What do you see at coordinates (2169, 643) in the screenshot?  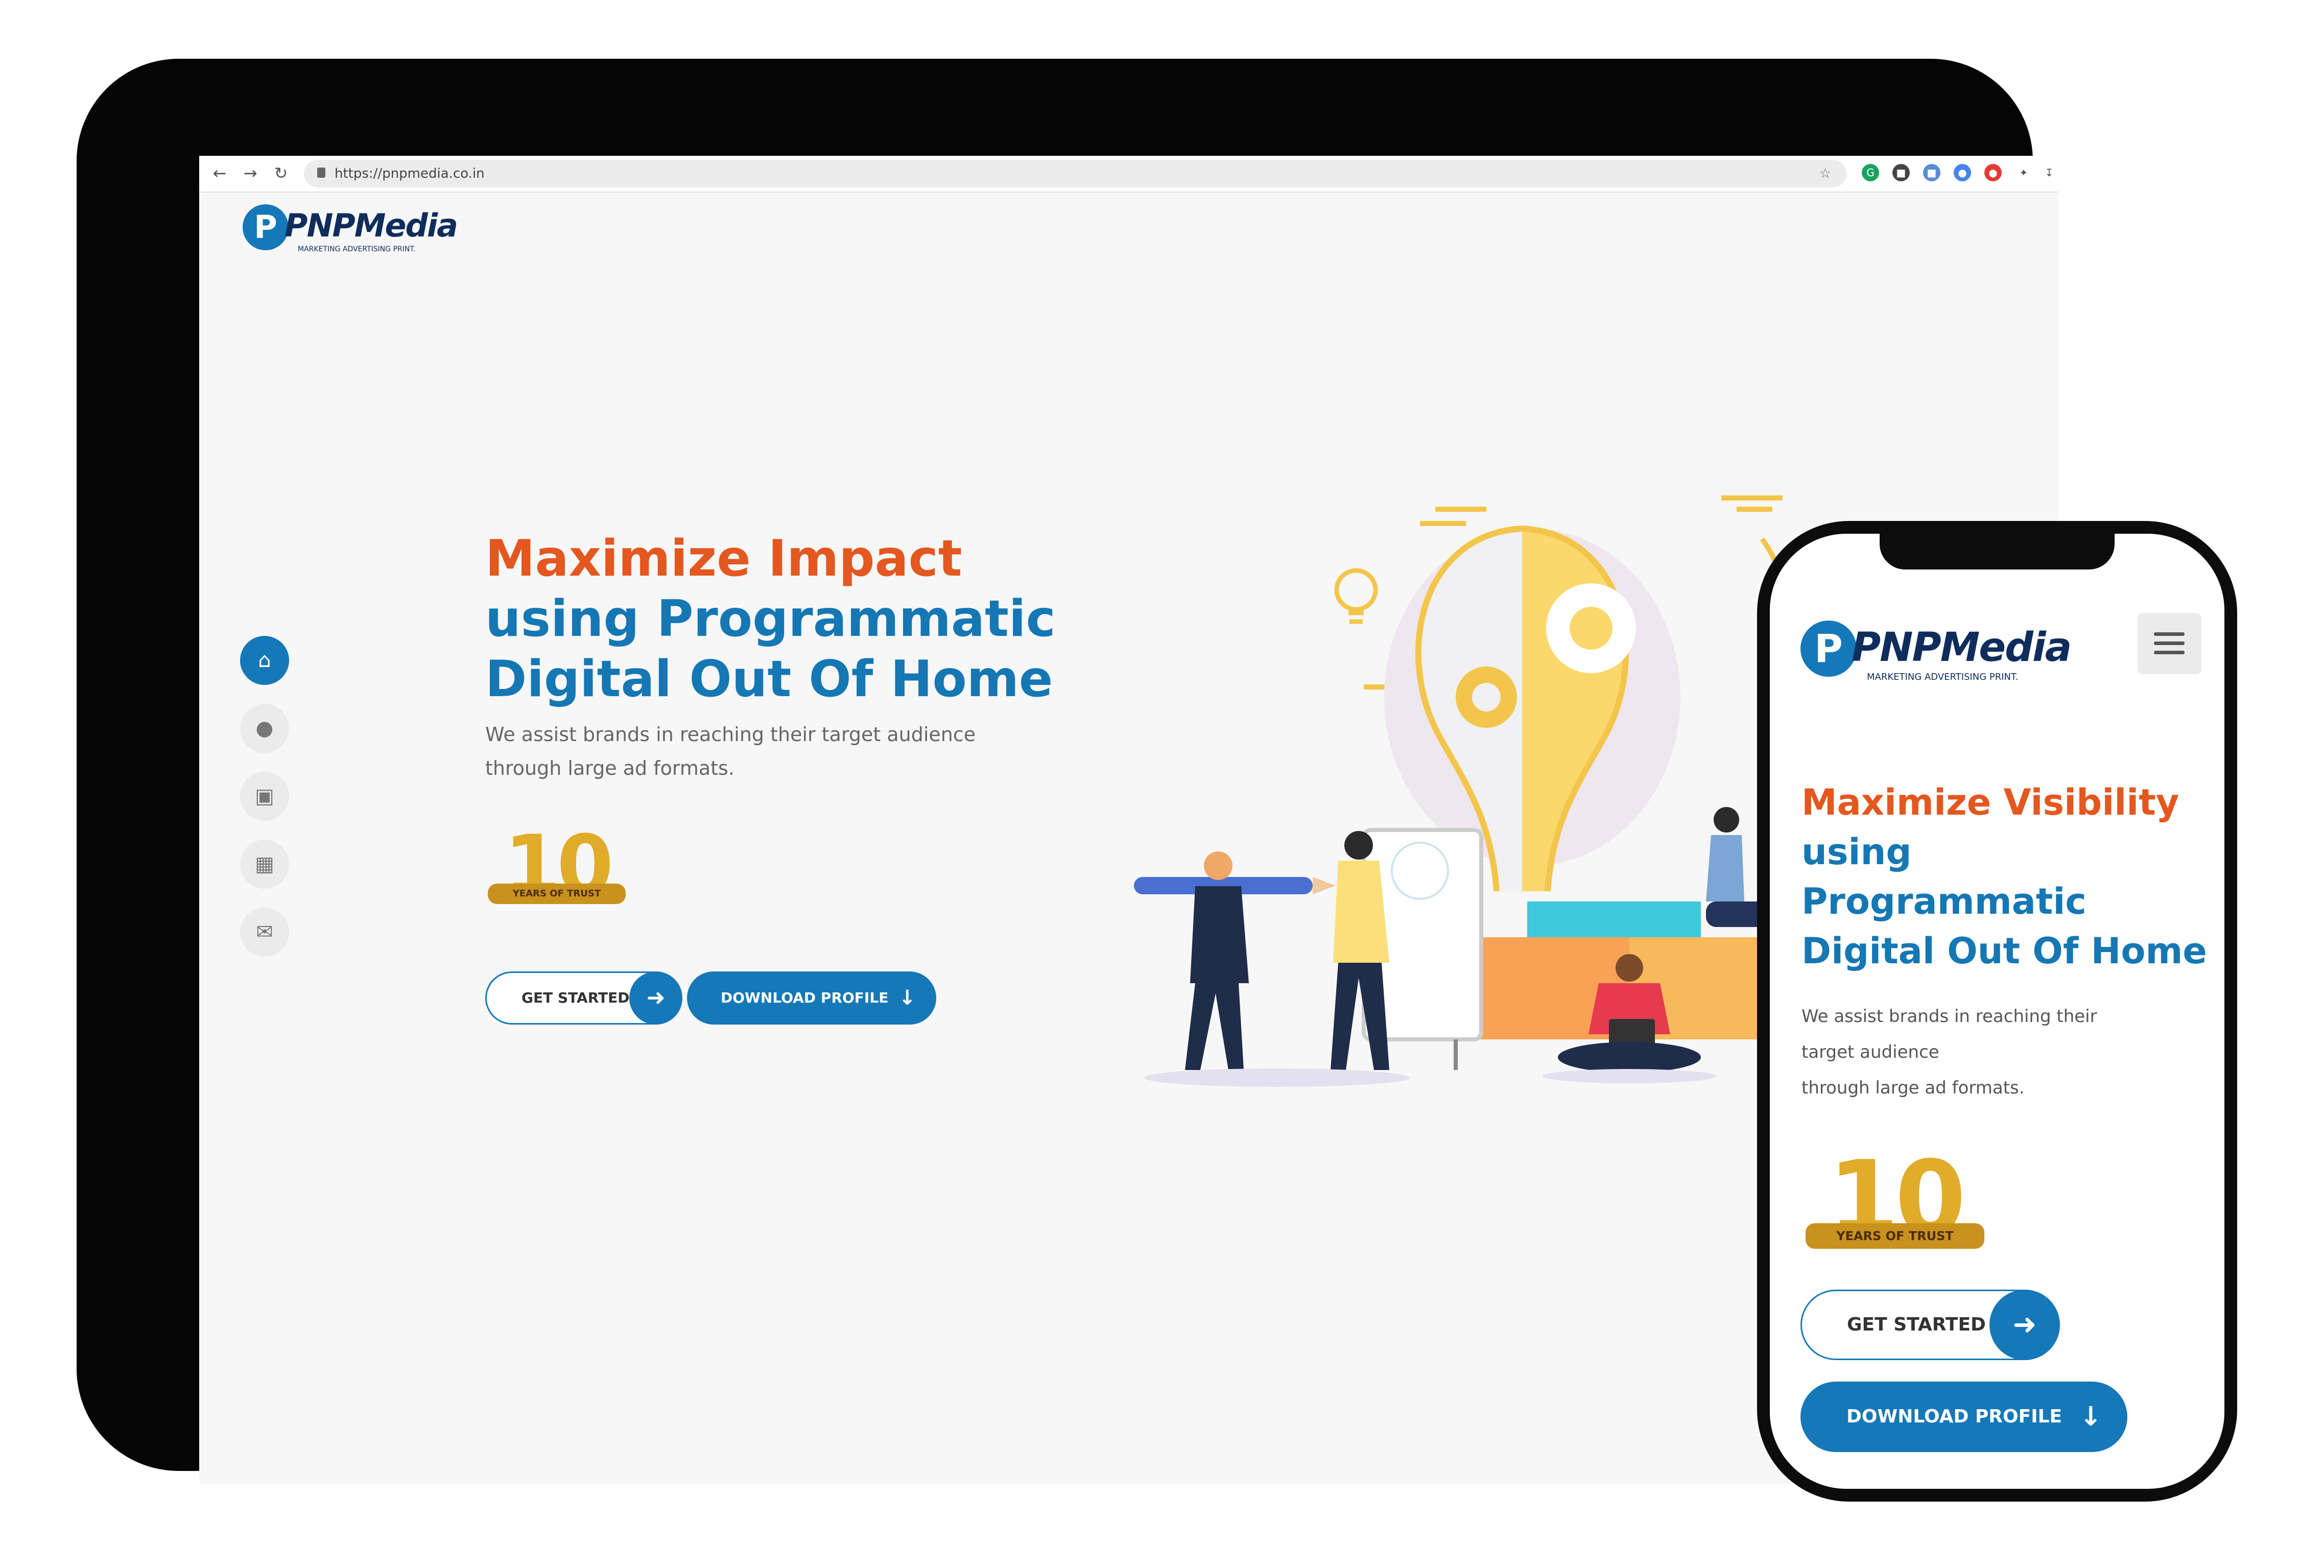 I see `menu-icon` at bounding box center [2169, 643].